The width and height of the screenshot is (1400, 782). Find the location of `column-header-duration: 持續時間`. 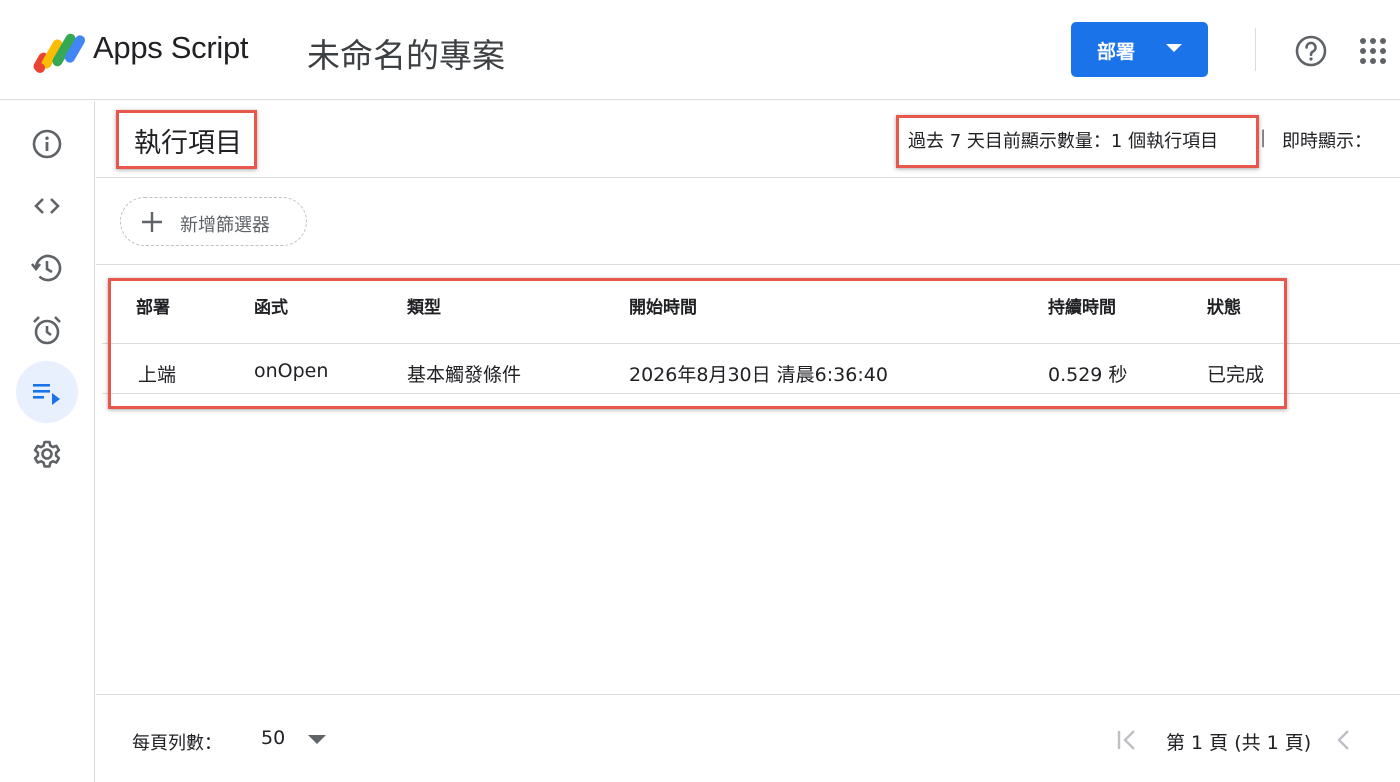

column-header-duration: 持續時間 is located at coordinates (1082, 305).